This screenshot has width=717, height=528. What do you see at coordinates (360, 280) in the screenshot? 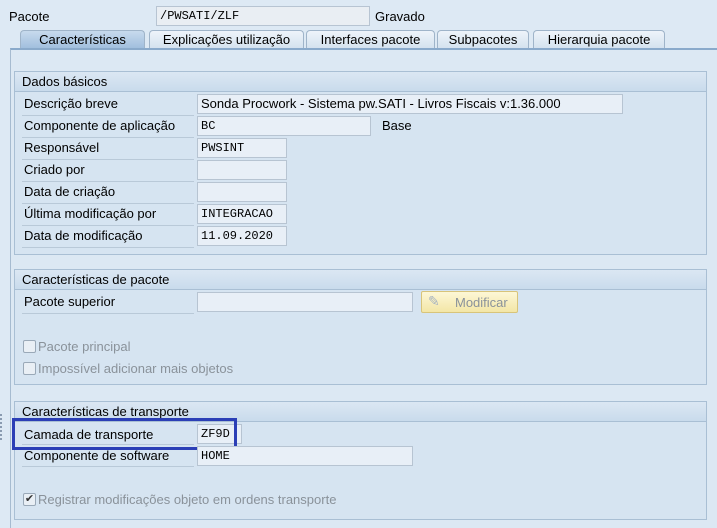
I see `group-title: Características de pacote` at bounding box center [360, 280].